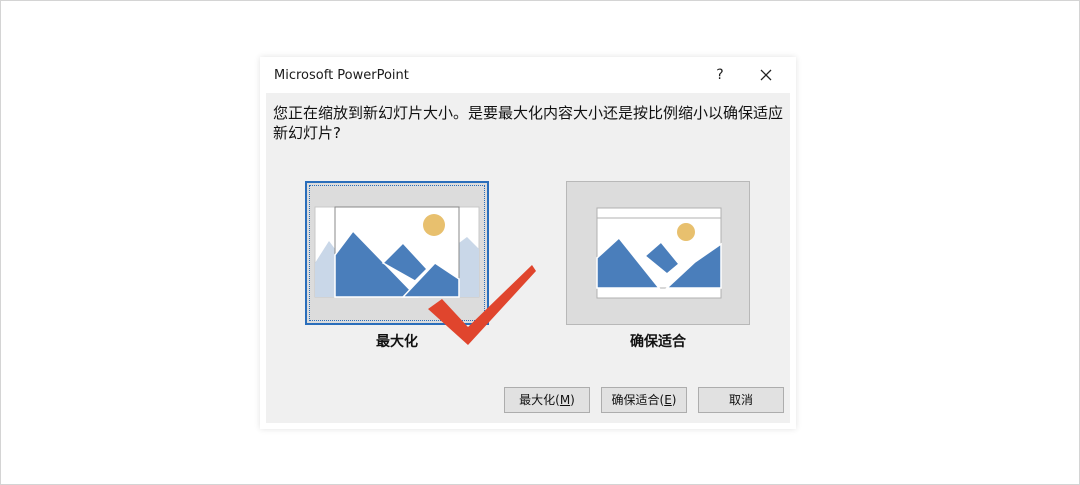  I want to click on maximize-button: 最大化(M), so click(547, 400).